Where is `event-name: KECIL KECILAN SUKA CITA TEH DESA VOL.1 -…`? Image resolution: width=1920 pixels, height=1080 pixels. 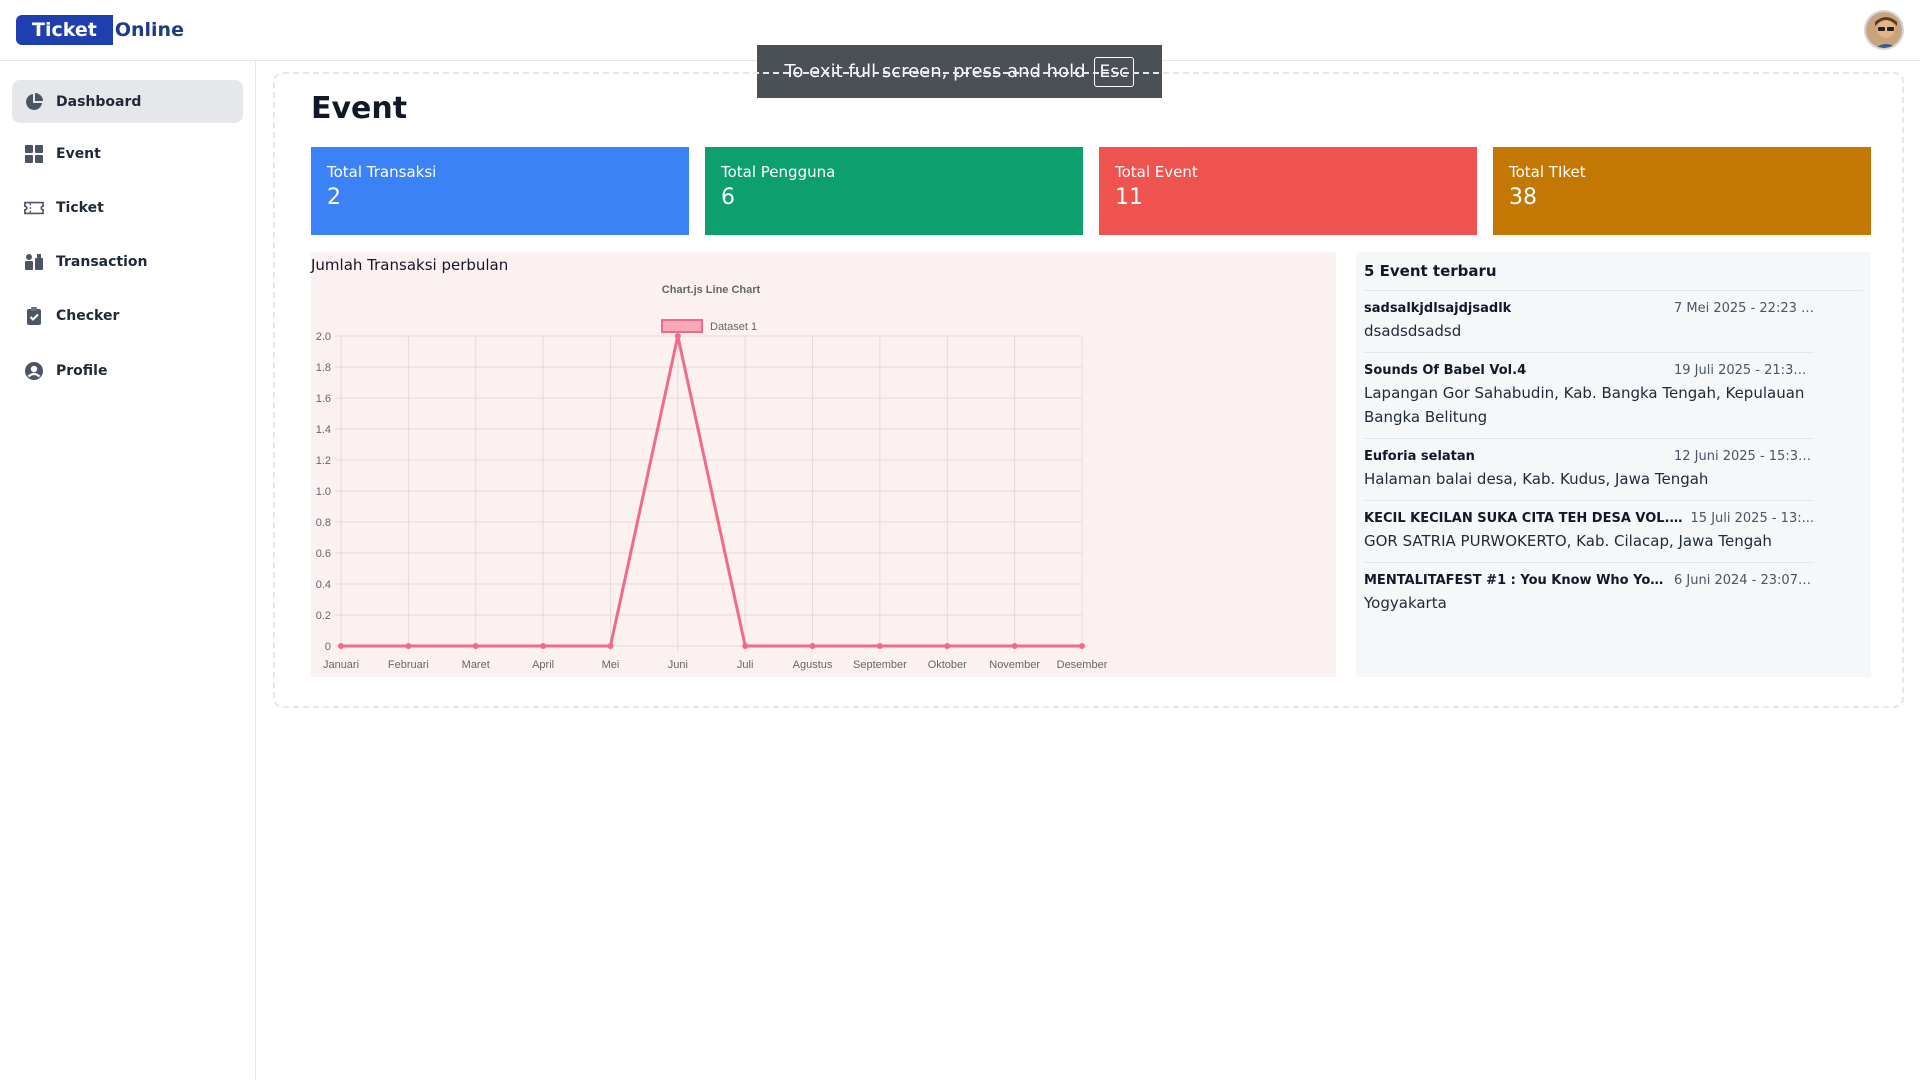 event-name: KECIL KECILAN SUKA CITA TEH DESA VOL.1 -… is located at coordinates (1523, 518).